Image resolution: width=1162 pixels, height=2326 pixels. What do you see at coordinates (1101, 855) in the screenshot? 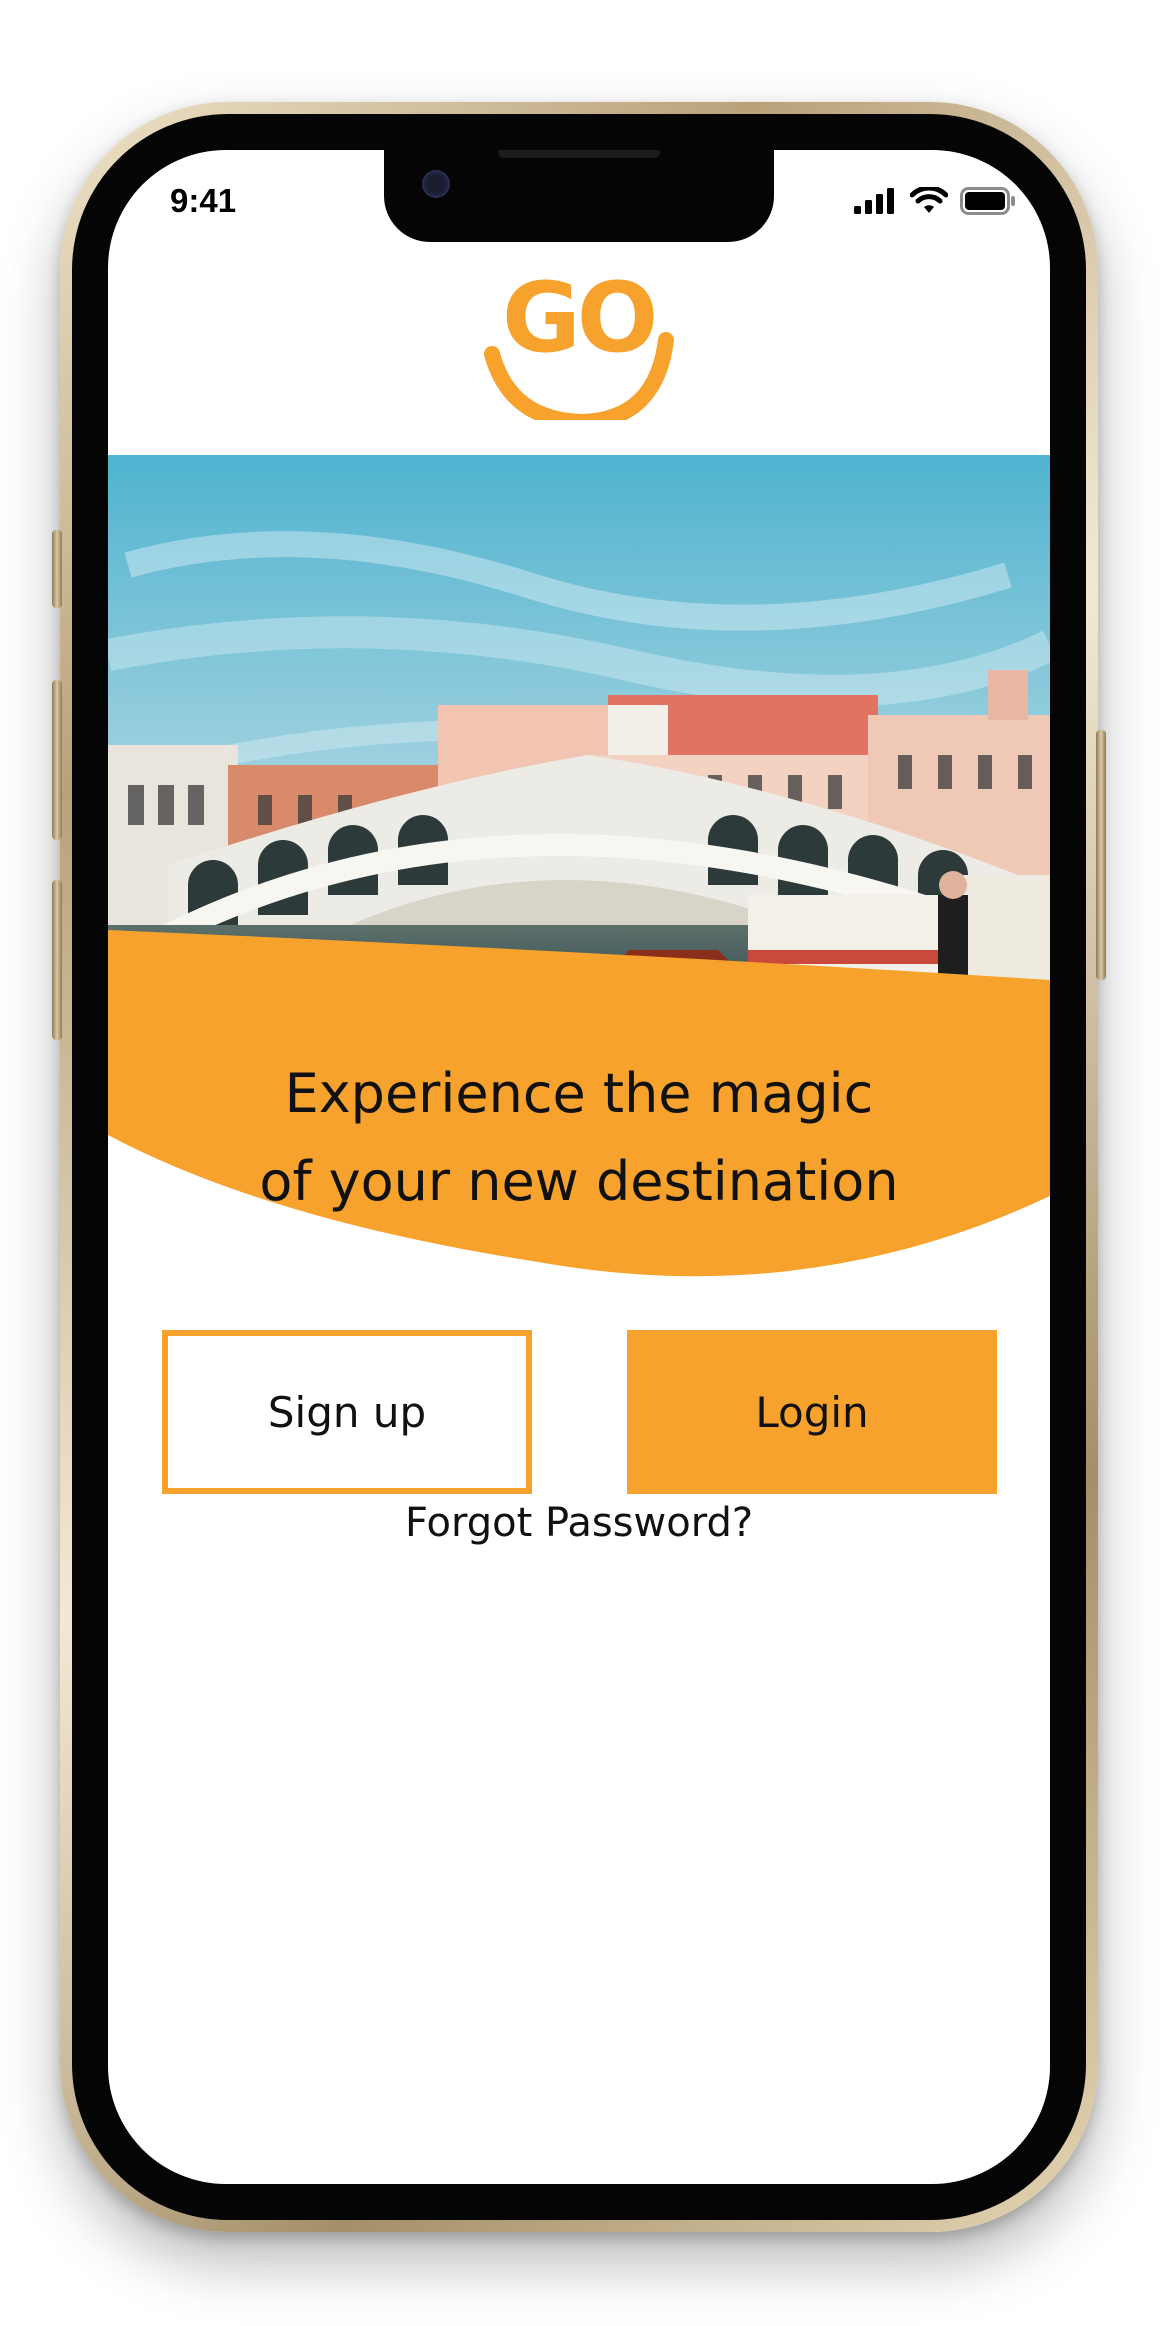
I see `phone-power-button` at bounding box center [1101, 855].